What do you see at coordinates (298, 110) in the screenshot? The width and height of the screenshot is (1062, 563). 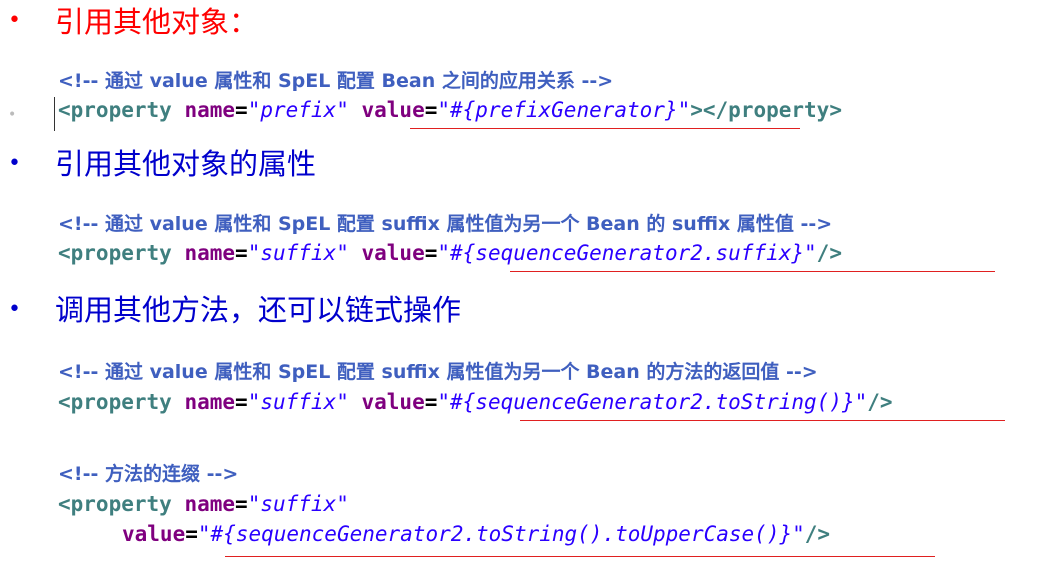 I see `name-value: "prefix"` at bounding box center [298, 110].